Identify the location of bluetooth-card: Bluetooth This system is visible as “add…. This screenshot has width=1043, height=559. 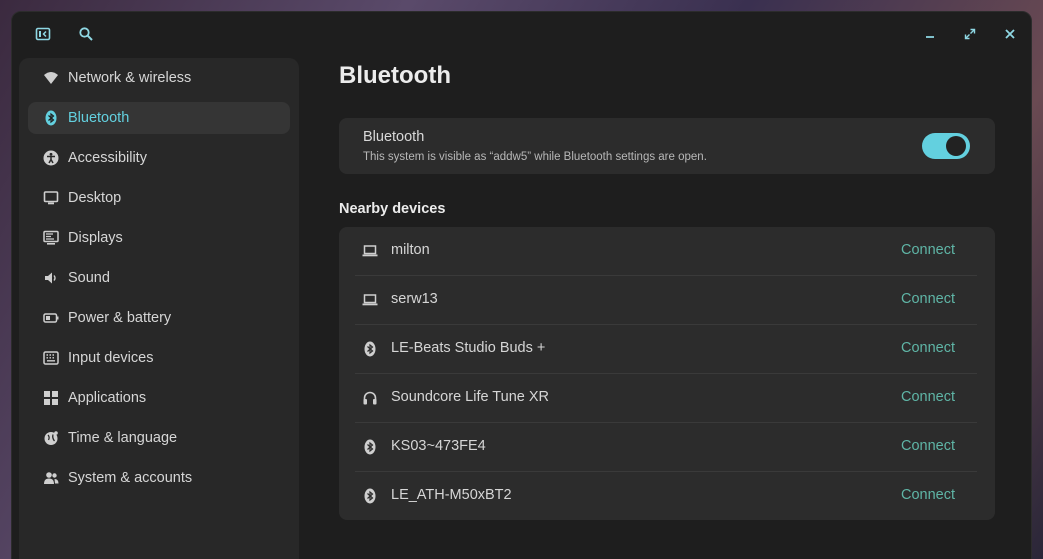
(667, 146).